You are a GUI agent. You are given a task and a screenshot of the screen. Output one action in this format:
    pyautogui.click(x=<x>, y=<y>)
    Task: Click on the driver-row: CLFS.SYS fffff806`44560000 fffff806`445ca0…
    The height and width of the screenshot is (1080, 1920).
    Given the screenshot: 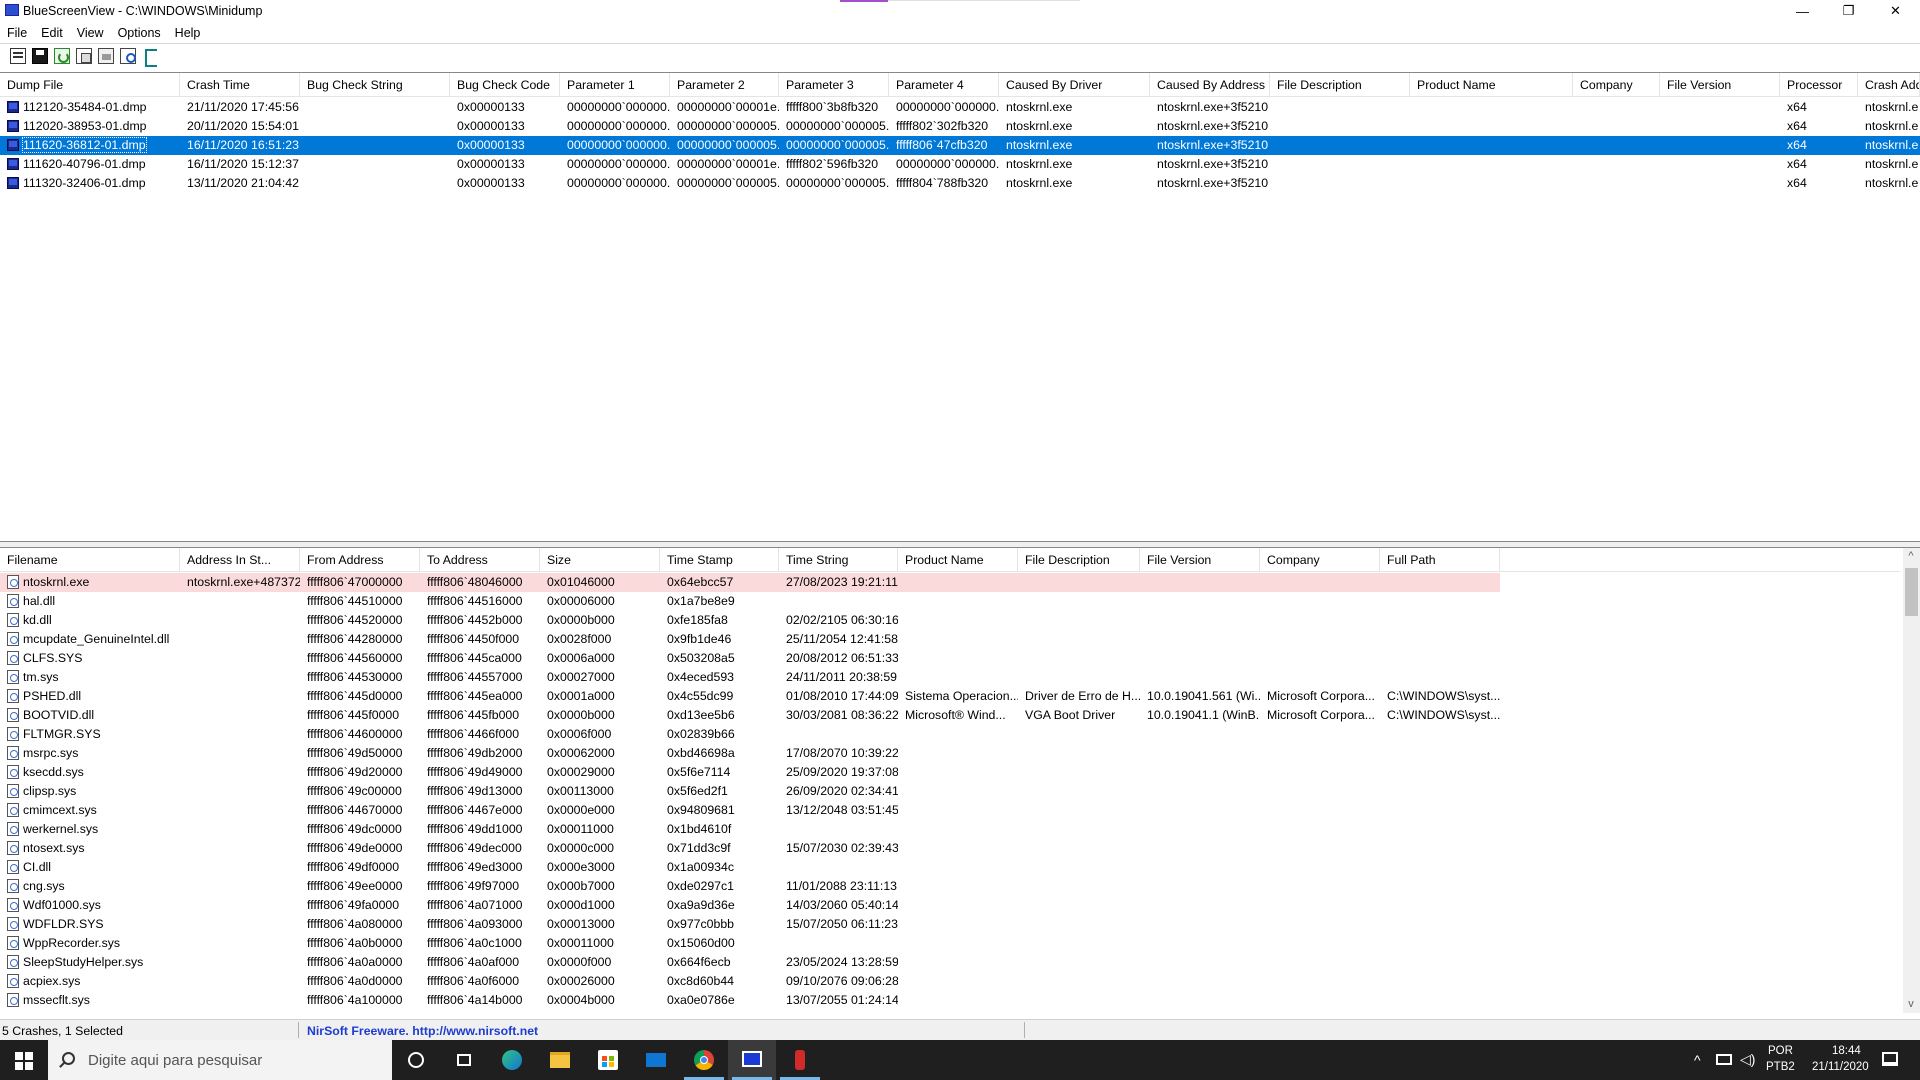 What is the action you would take?
    pyautogui.click(x=960, y=658)
    